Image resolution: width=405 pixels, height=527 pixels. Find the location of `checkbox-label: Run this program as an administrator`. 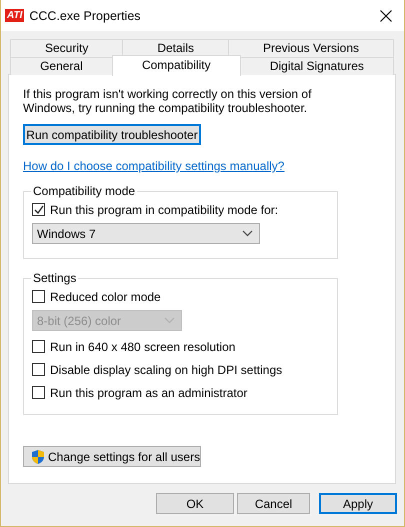

checkbox-label: Run this program as an administrator is located at coordinates (149, 393).